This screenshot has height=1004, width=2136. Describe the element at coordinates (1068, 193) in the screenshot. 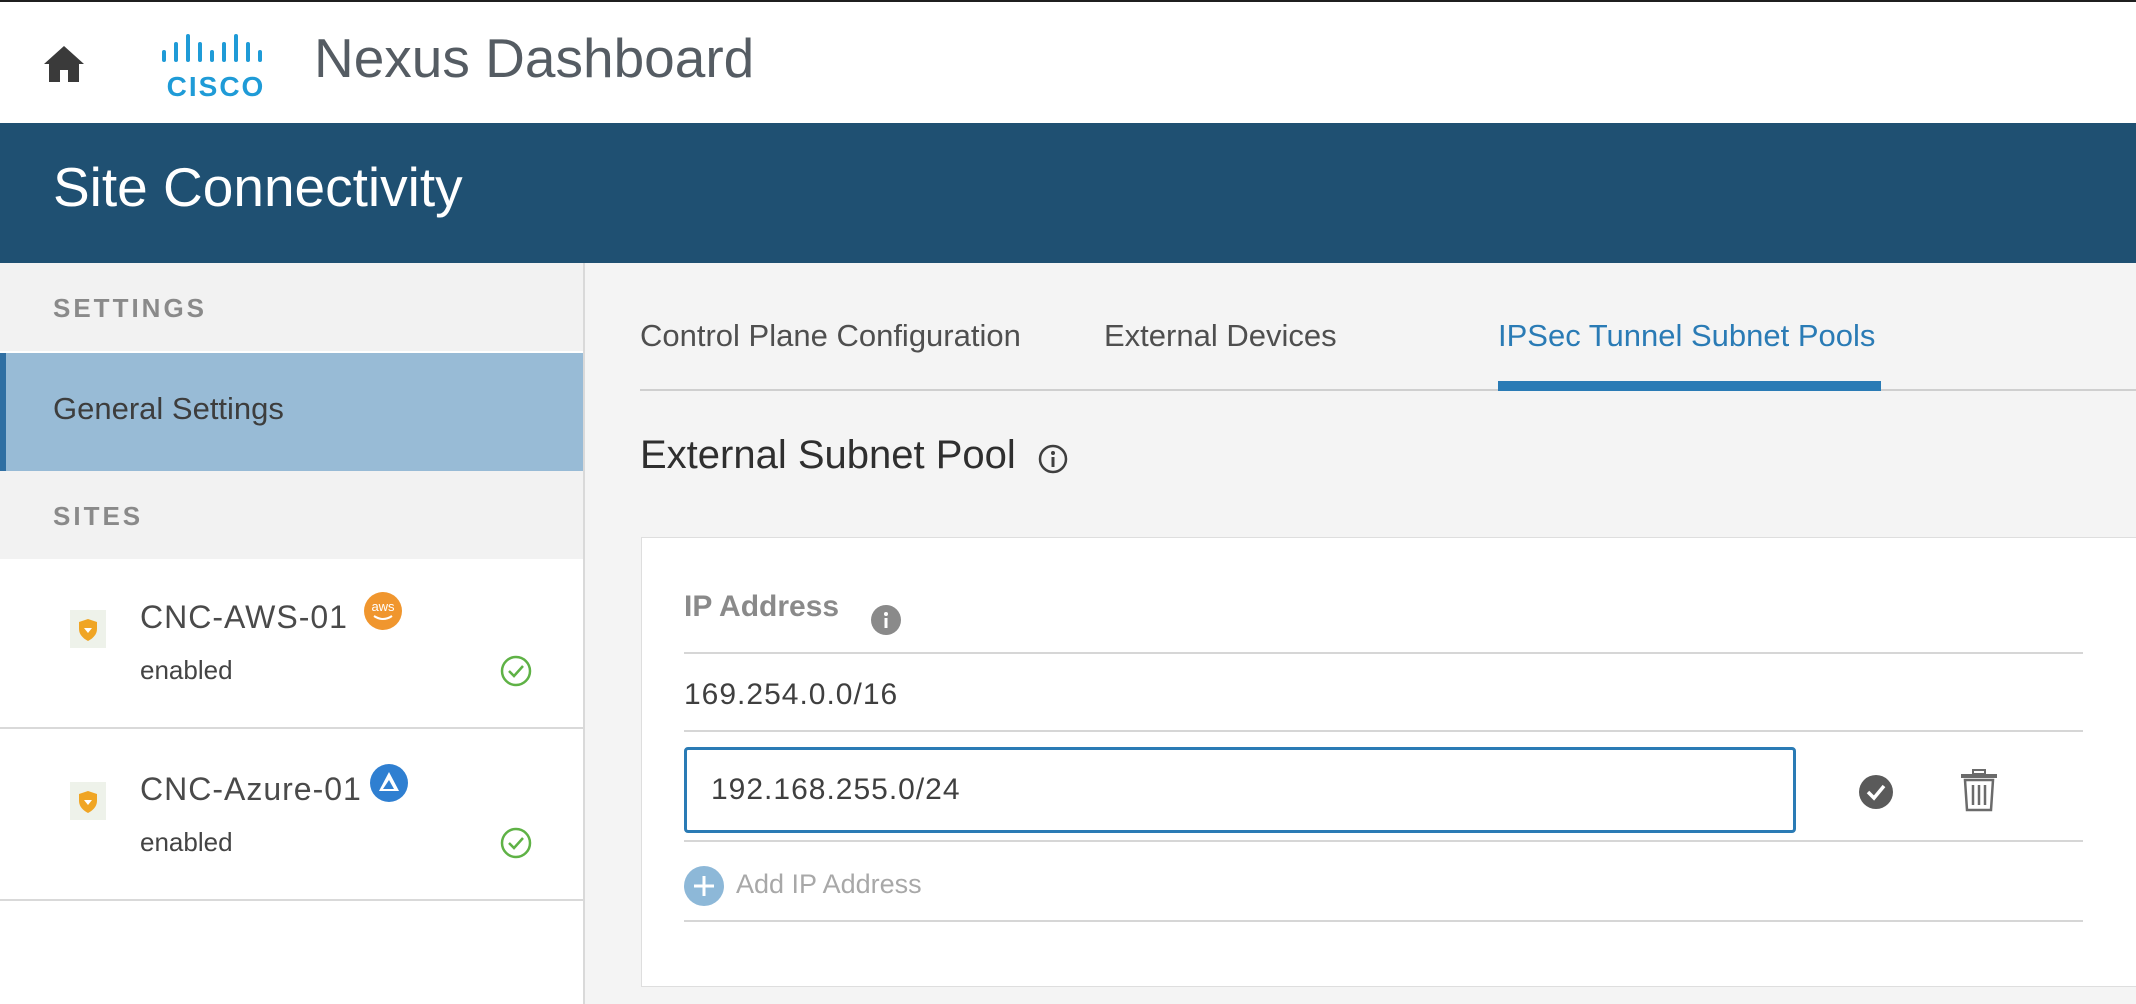

I see `page-banner: Site Connectivity` at that location.